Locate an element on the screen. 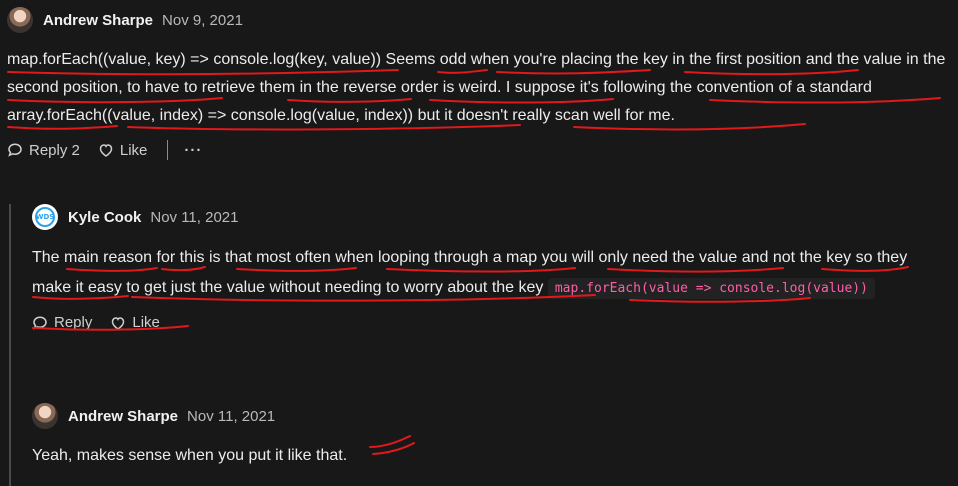 The image size is (958, 486). more-dots-icon: ··· is located at coordinates (193, 150).